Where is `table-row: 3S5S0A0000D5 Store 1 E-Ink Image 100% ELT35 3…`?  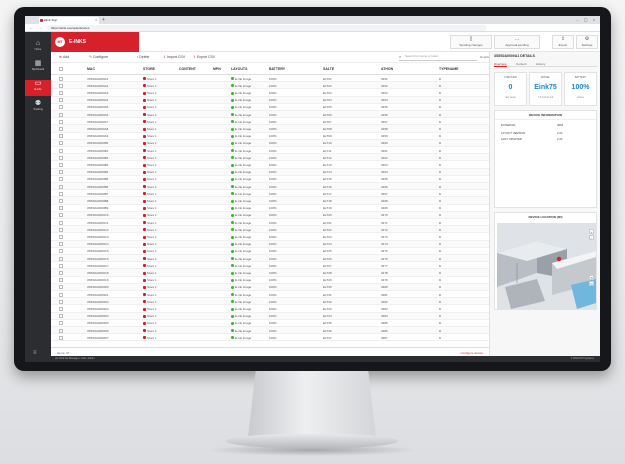 table-row: 3S5S0A0000D5 Store 1 E-Ink Image 100% ELT35 3… is located at coordinates (270, 323).